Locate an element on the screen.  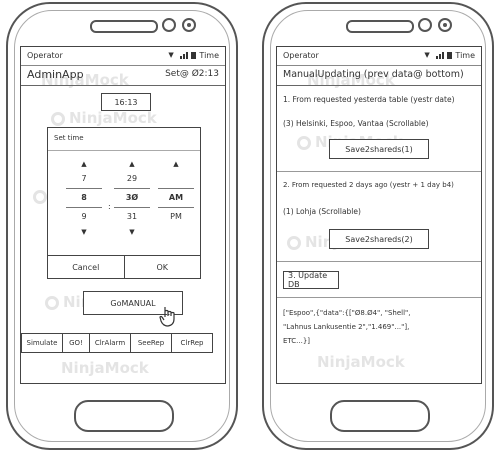
app-title: AdminApp is located at coordinates (55, 74).